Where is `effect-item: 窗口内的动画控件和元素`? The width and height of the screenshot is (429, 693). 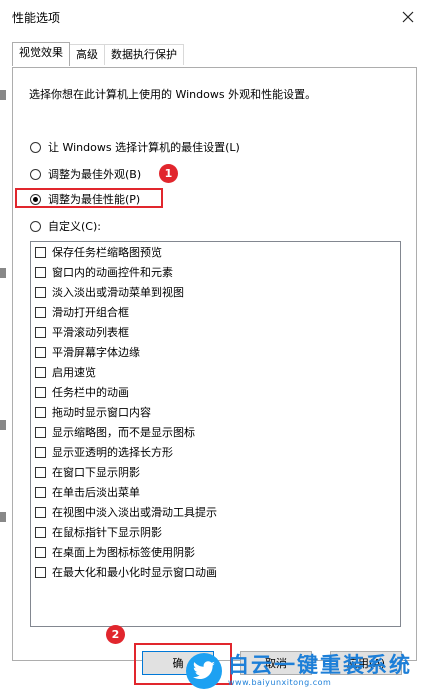
effect-item: 窗口内的动画控件和元素 is located at coordinates (215, 272).